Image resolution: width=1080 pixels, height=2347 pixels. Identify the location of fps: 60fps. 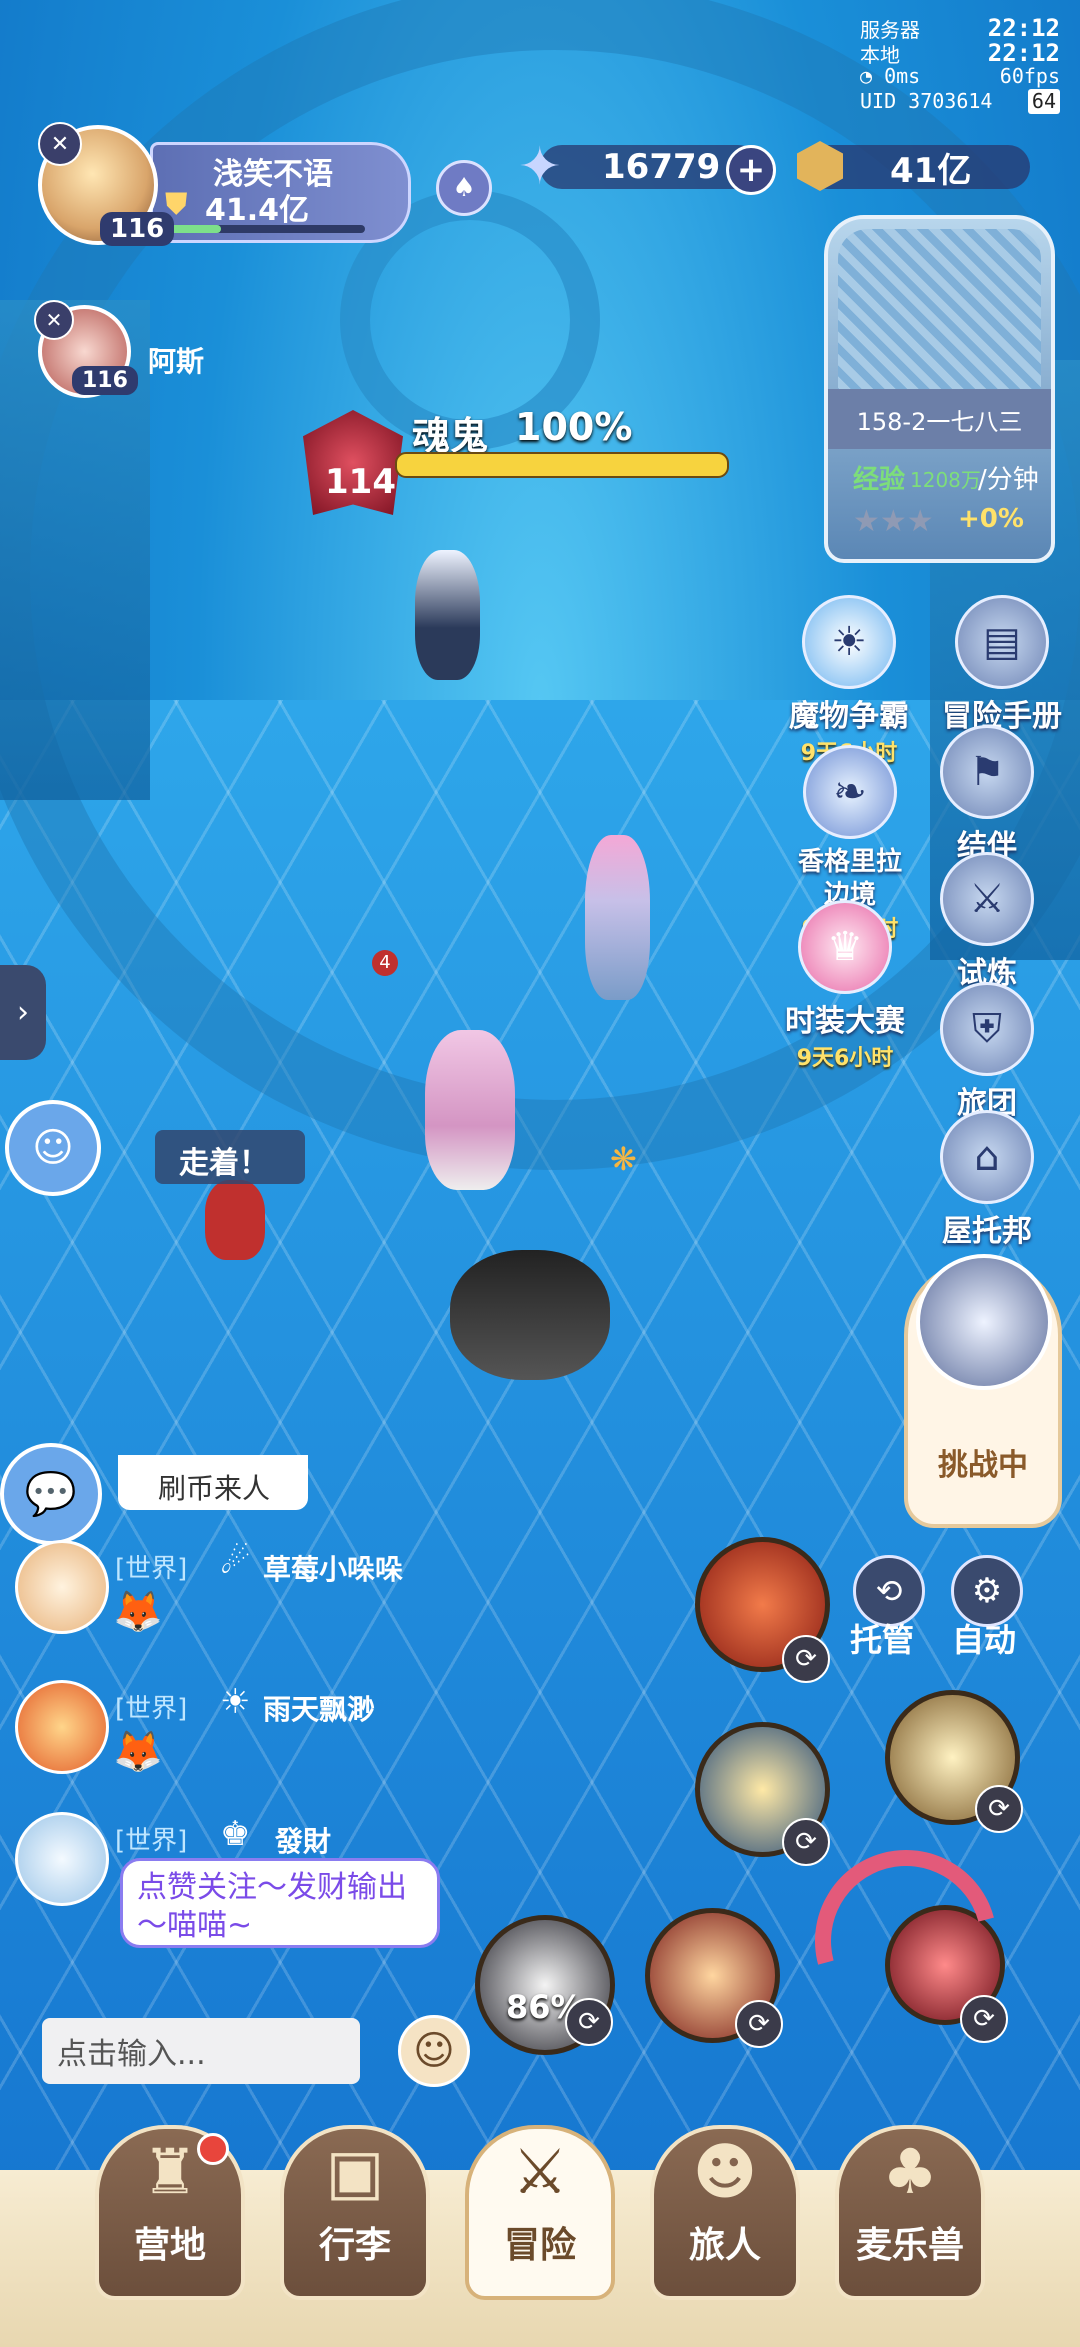
(1029, 76).